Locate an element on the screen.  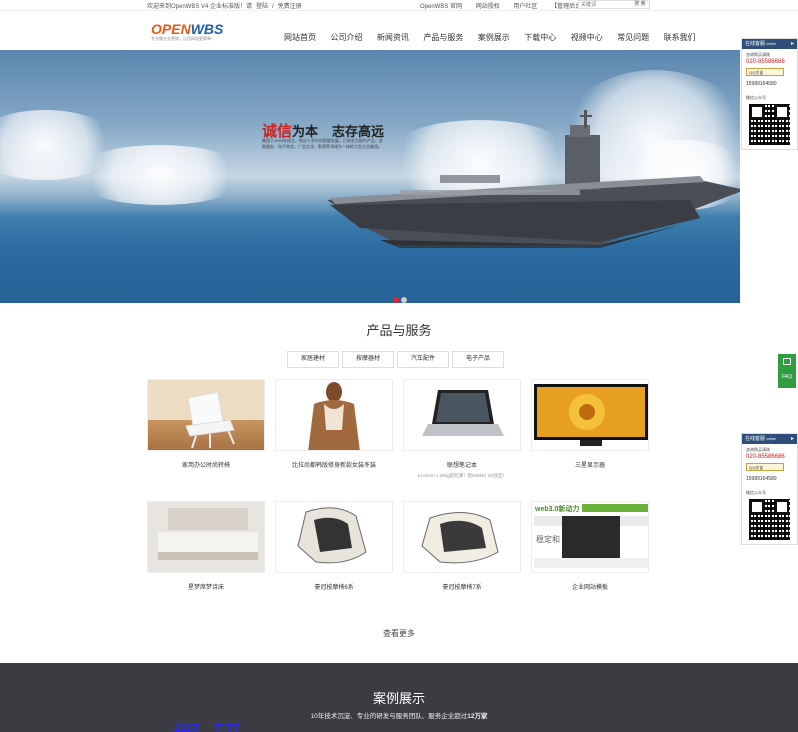
product-card: 比拉尚都韩版修身新款女装冬装 is located at coordinates (334, 424).